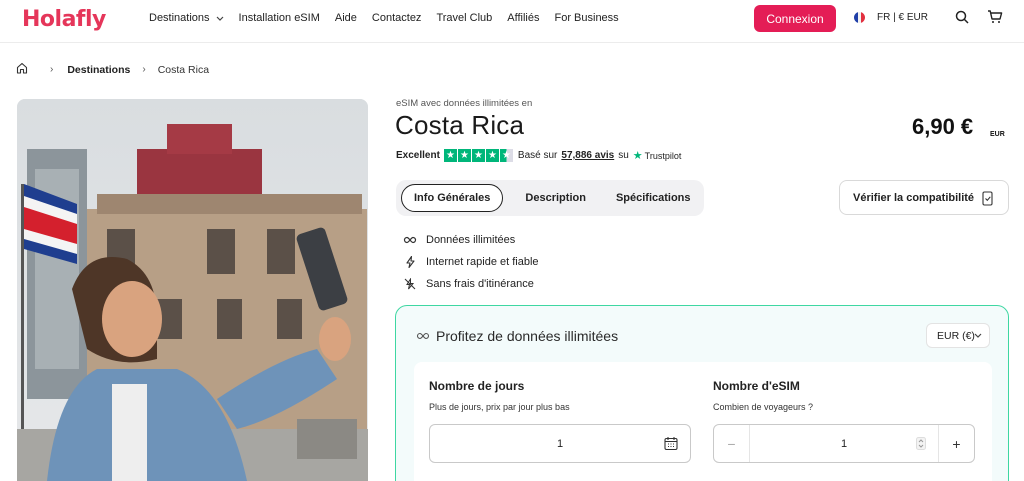 This screenshot has width=1024, height=481. I want to click on esim-count-help: Combien de voyageurs ?, so click(763, 407).